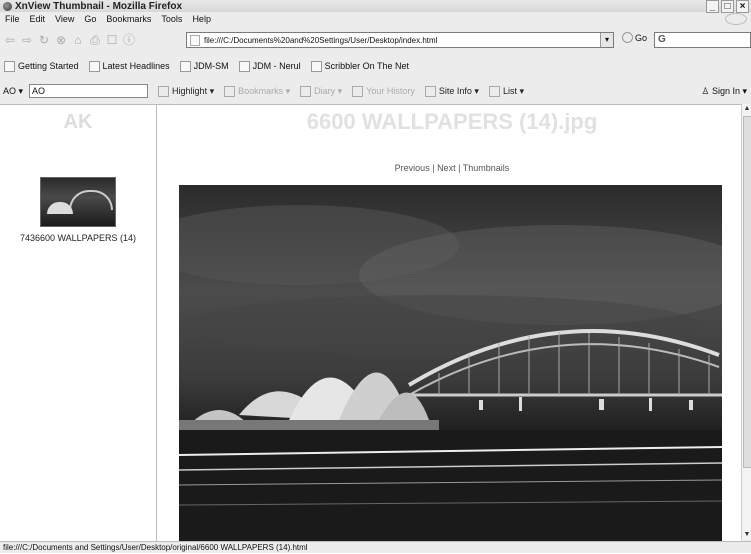 Image resolution: width=751 pixels, height=554 pixels. I want to click on sign-in-label: Sign In, so click(725, 91).